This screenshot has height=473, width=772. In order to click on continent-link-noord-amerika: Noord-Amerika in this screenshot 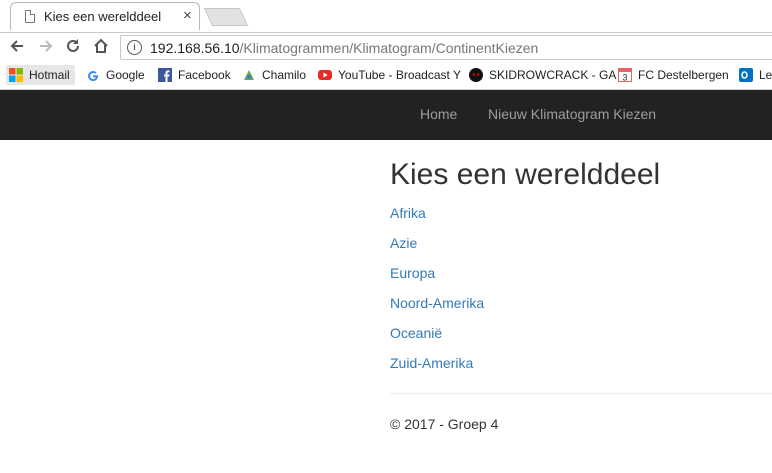, I will do `click(437, 303)`.